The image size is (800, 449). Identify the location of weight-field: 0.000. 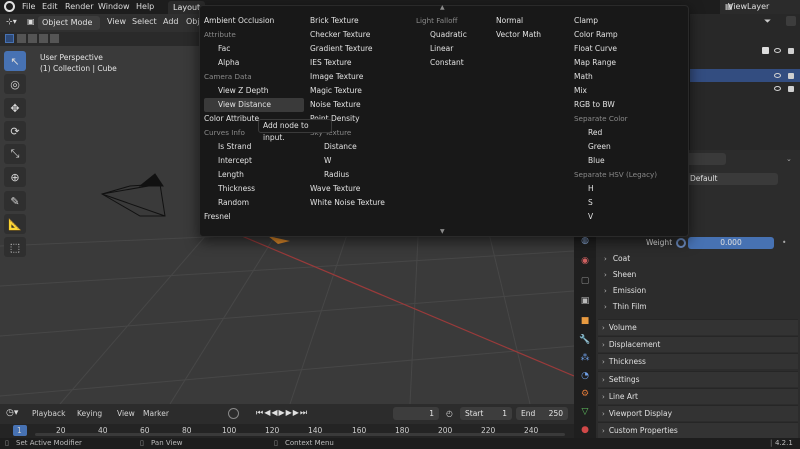
(731, 243).